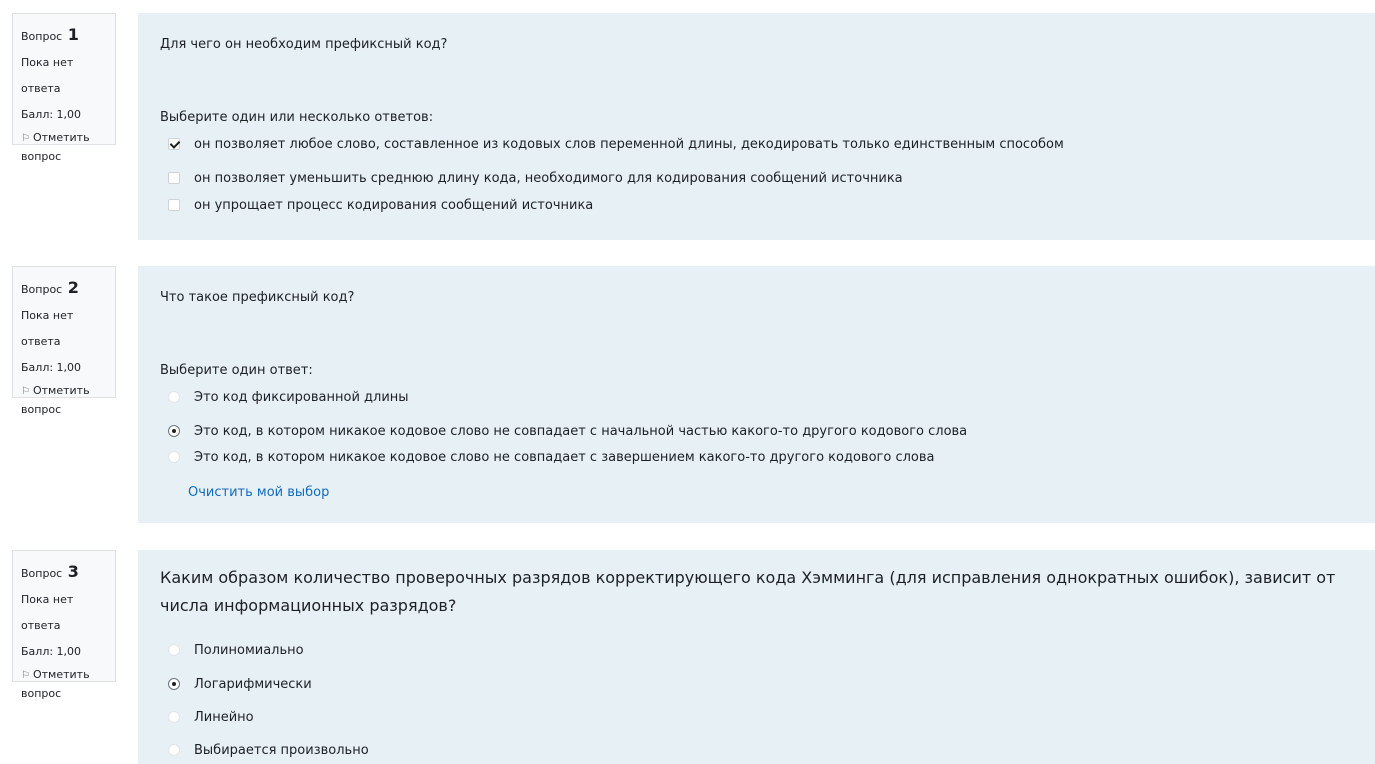  Describe the element at coordinates (268, 750) in the screenshot. I see `answer-option: Выбирается произвольно` at that location.